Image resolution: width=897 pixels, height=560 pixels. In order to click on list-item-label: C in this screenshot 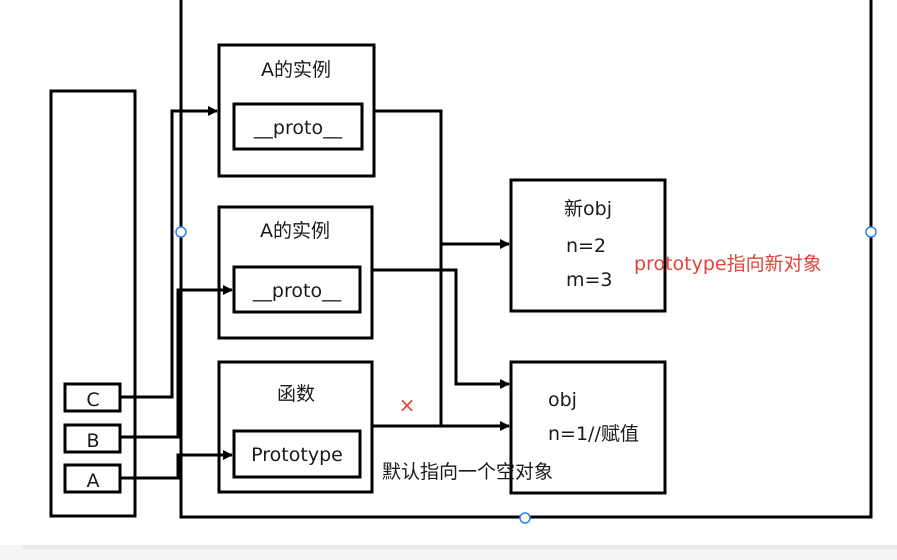, I will do `click(92, 400)`.